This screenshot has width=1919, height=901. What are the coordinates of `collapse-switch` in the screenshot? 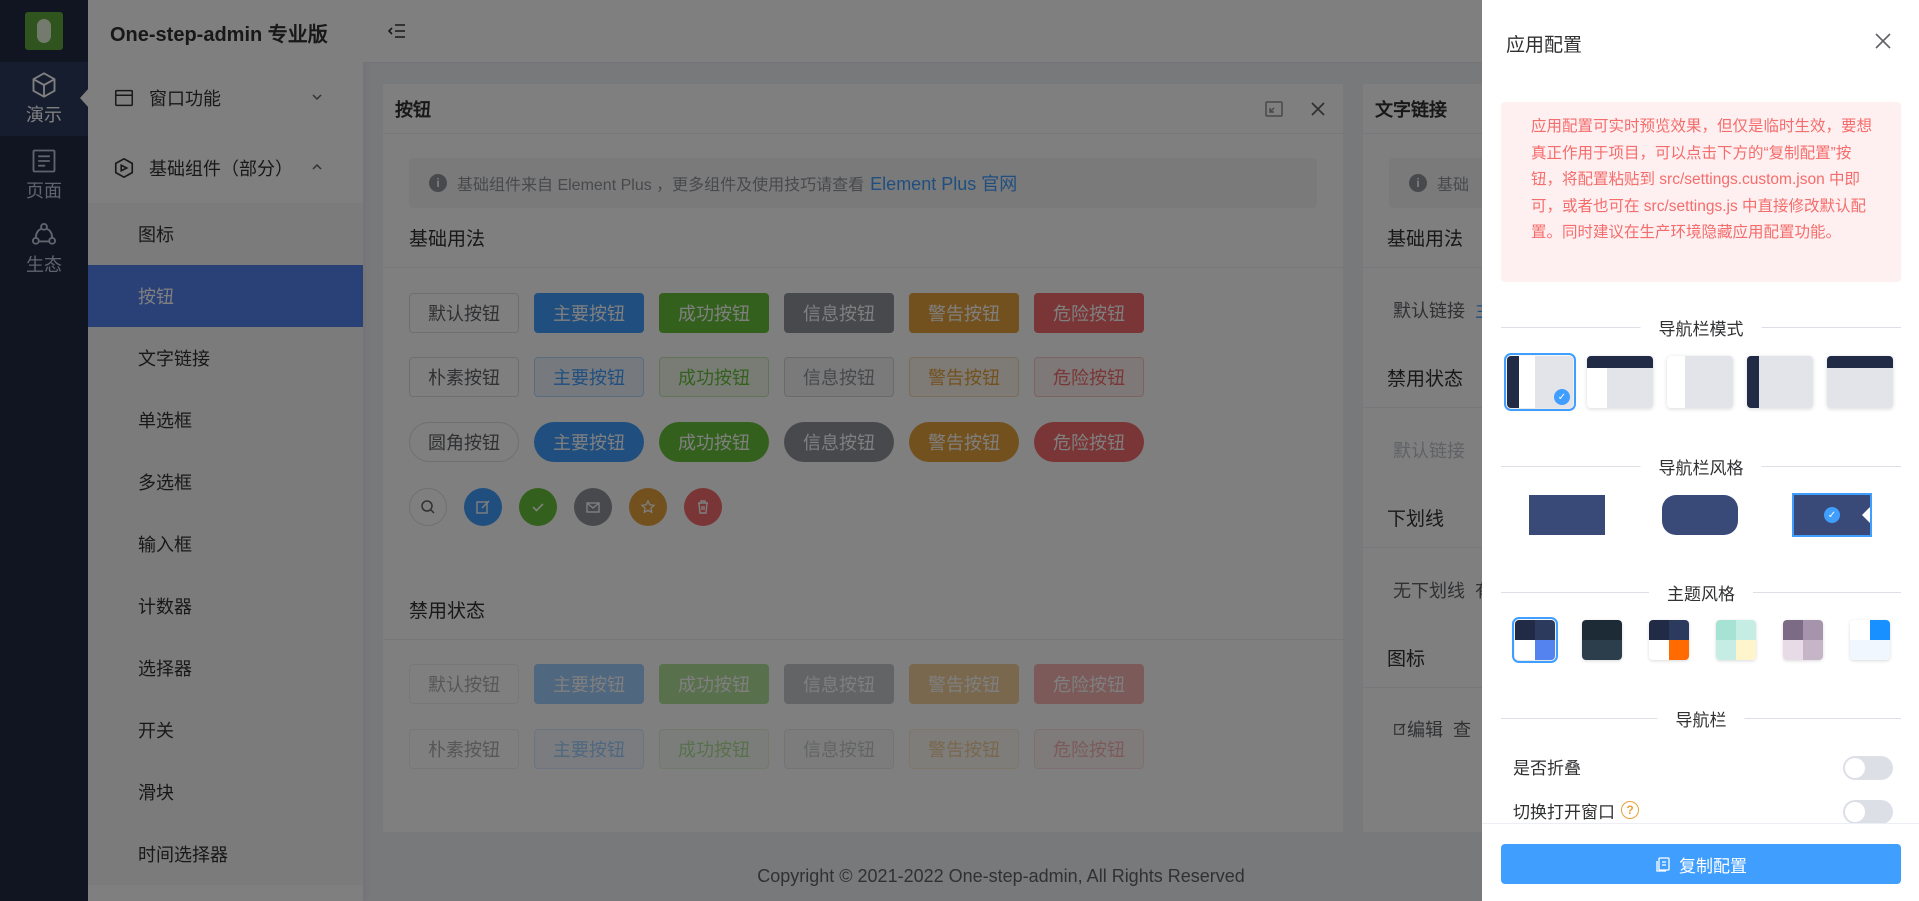 It's located at (1868, 768).